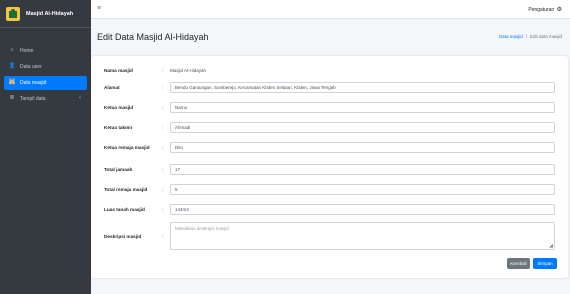 This screenshot has width=570, height=294. Describe the element at coordinates (551, 246) in the screenshot. I see `resize-handle-icon: ◢` at that location.